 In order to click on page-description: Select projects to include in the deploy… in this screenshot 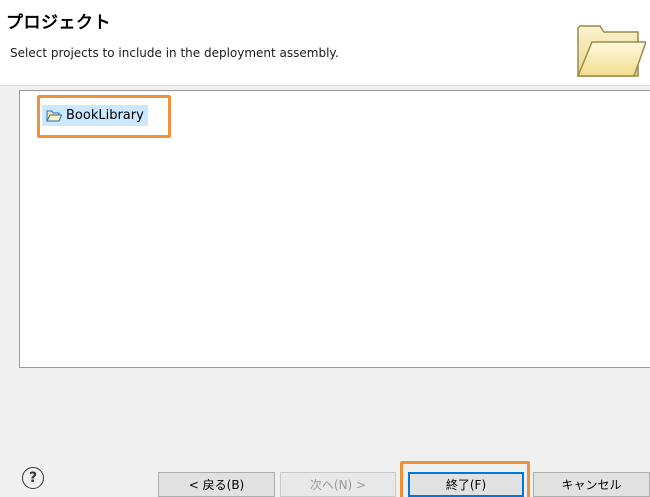, I will do `click(174, 53)`.